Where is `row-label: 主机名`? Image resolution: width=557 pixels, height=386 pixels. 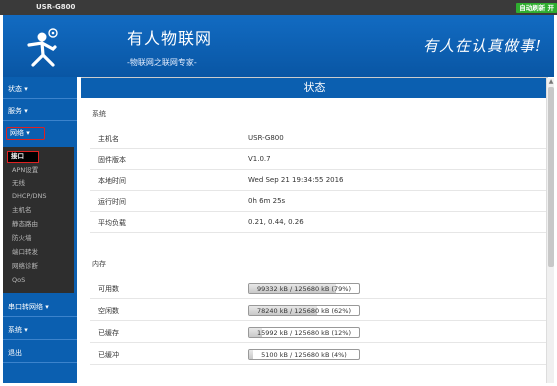
row-label: 主机名 is located at coordinates (108, 139).